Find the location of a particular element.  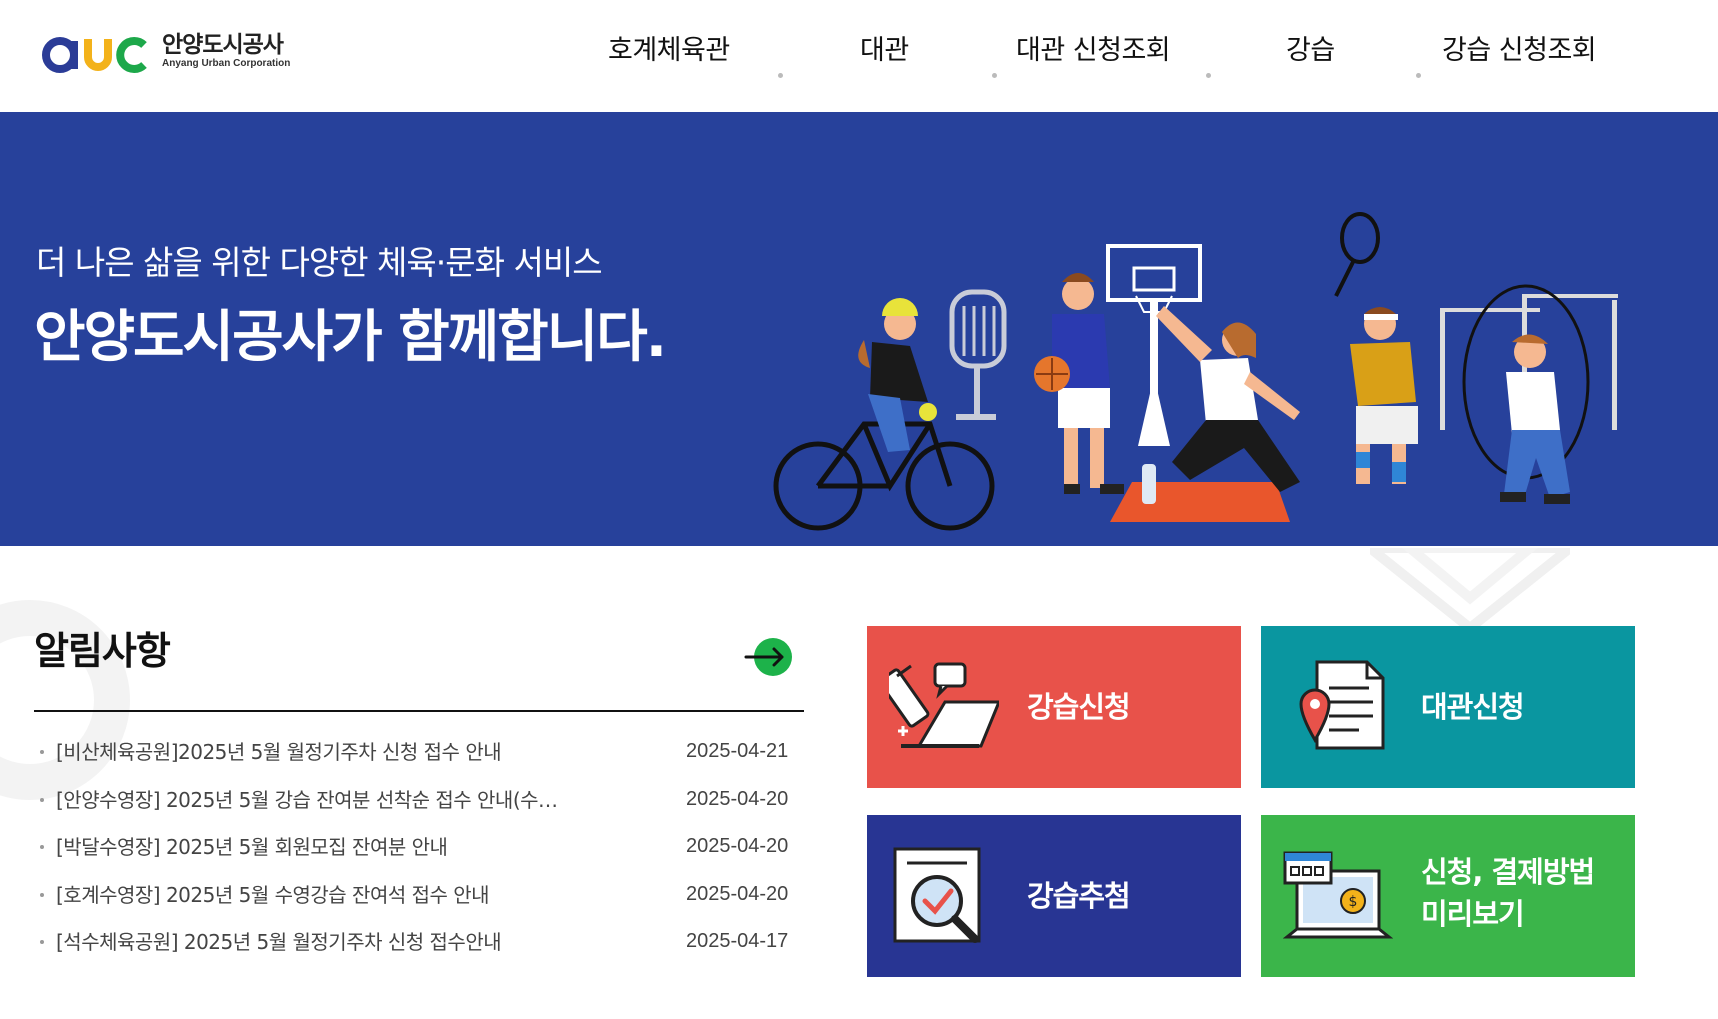

logo-english: Anyang Urban Corporation is located at coordinates (226, 63).